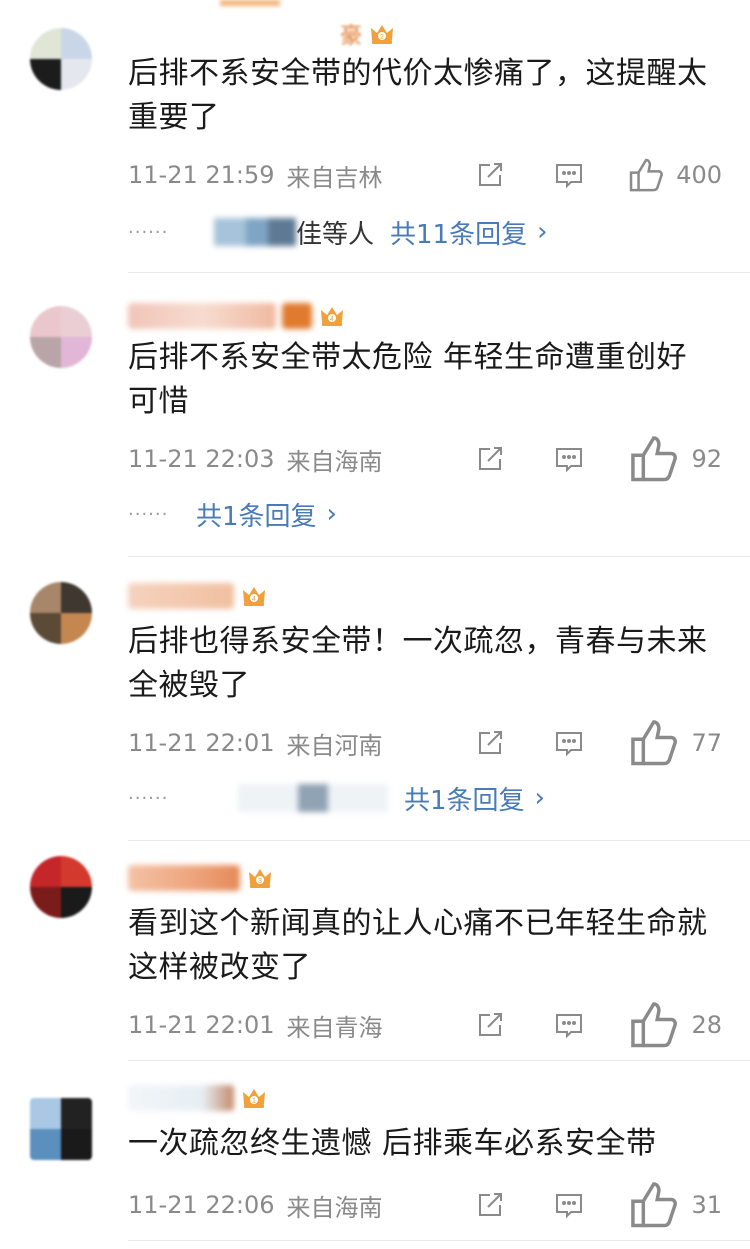  I want to click on username-fragment: 豪, so click(351, 34).